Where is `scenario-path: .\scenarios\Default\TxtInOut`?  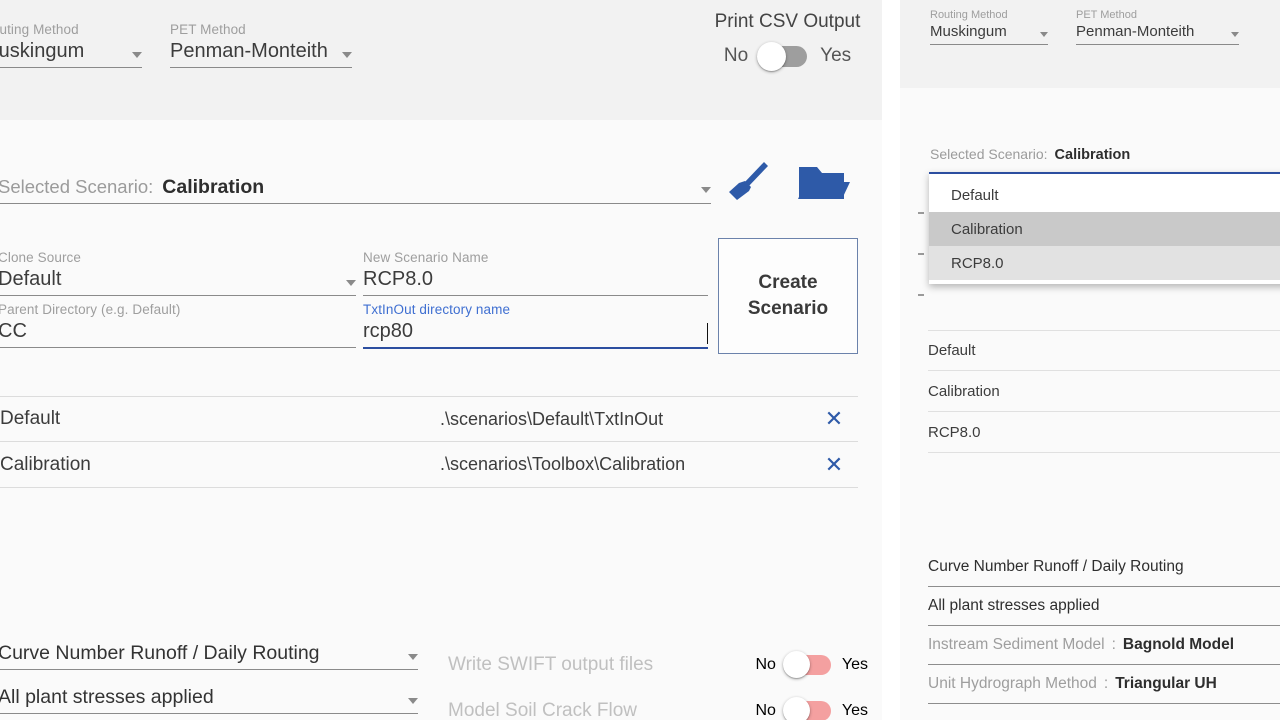
scenario-path: .\scenarios\Default\TxtInOut is located at coordinates (552, 418).